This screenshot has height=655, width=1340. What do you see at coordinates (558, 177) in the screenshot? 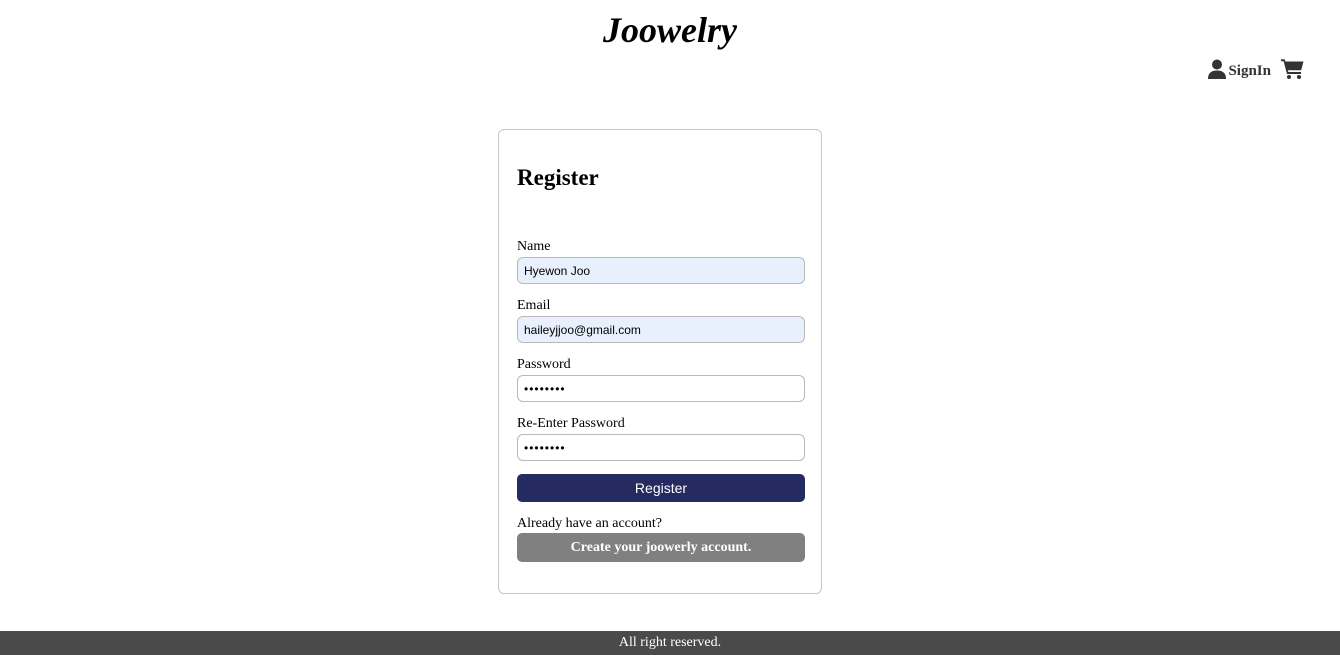
I see `form-title: Register` at bounding box center [558, 177].